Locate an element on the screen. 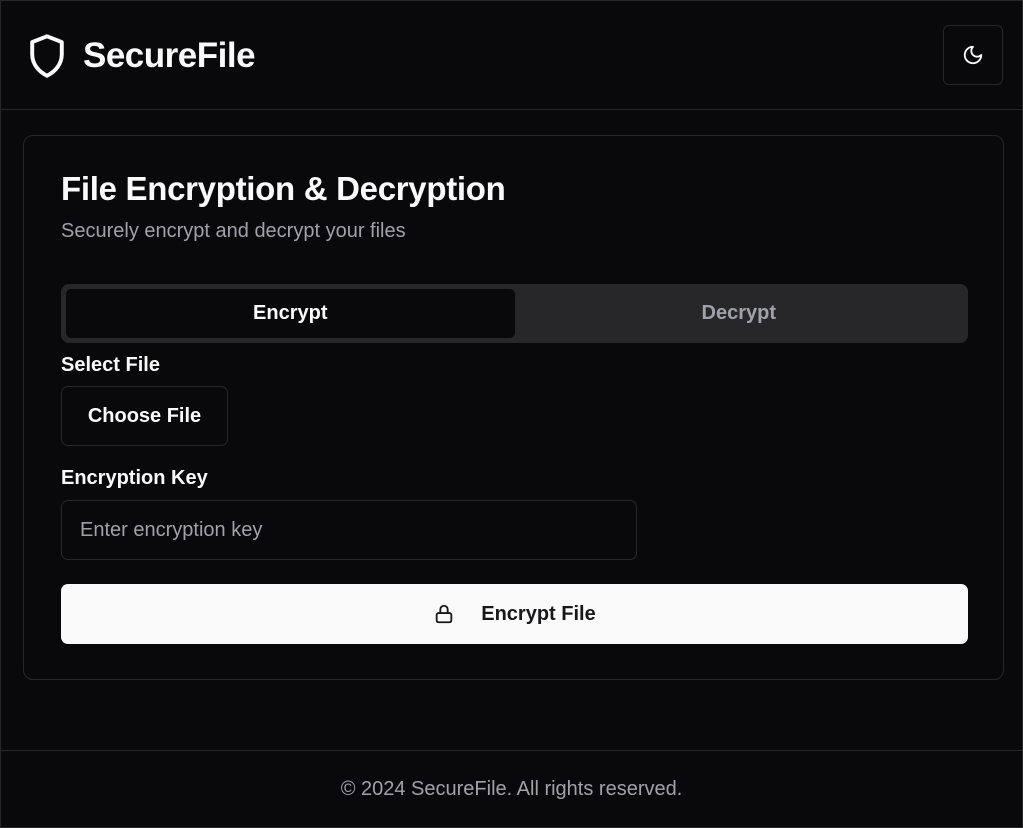  theme-toggle-button is located at coordinates (973, 55).